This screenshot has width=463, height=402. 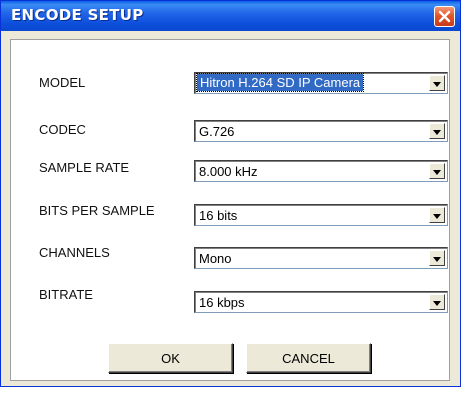 I want to click on title-bar: ENCODE SETUP, so click(x=230, y=16).